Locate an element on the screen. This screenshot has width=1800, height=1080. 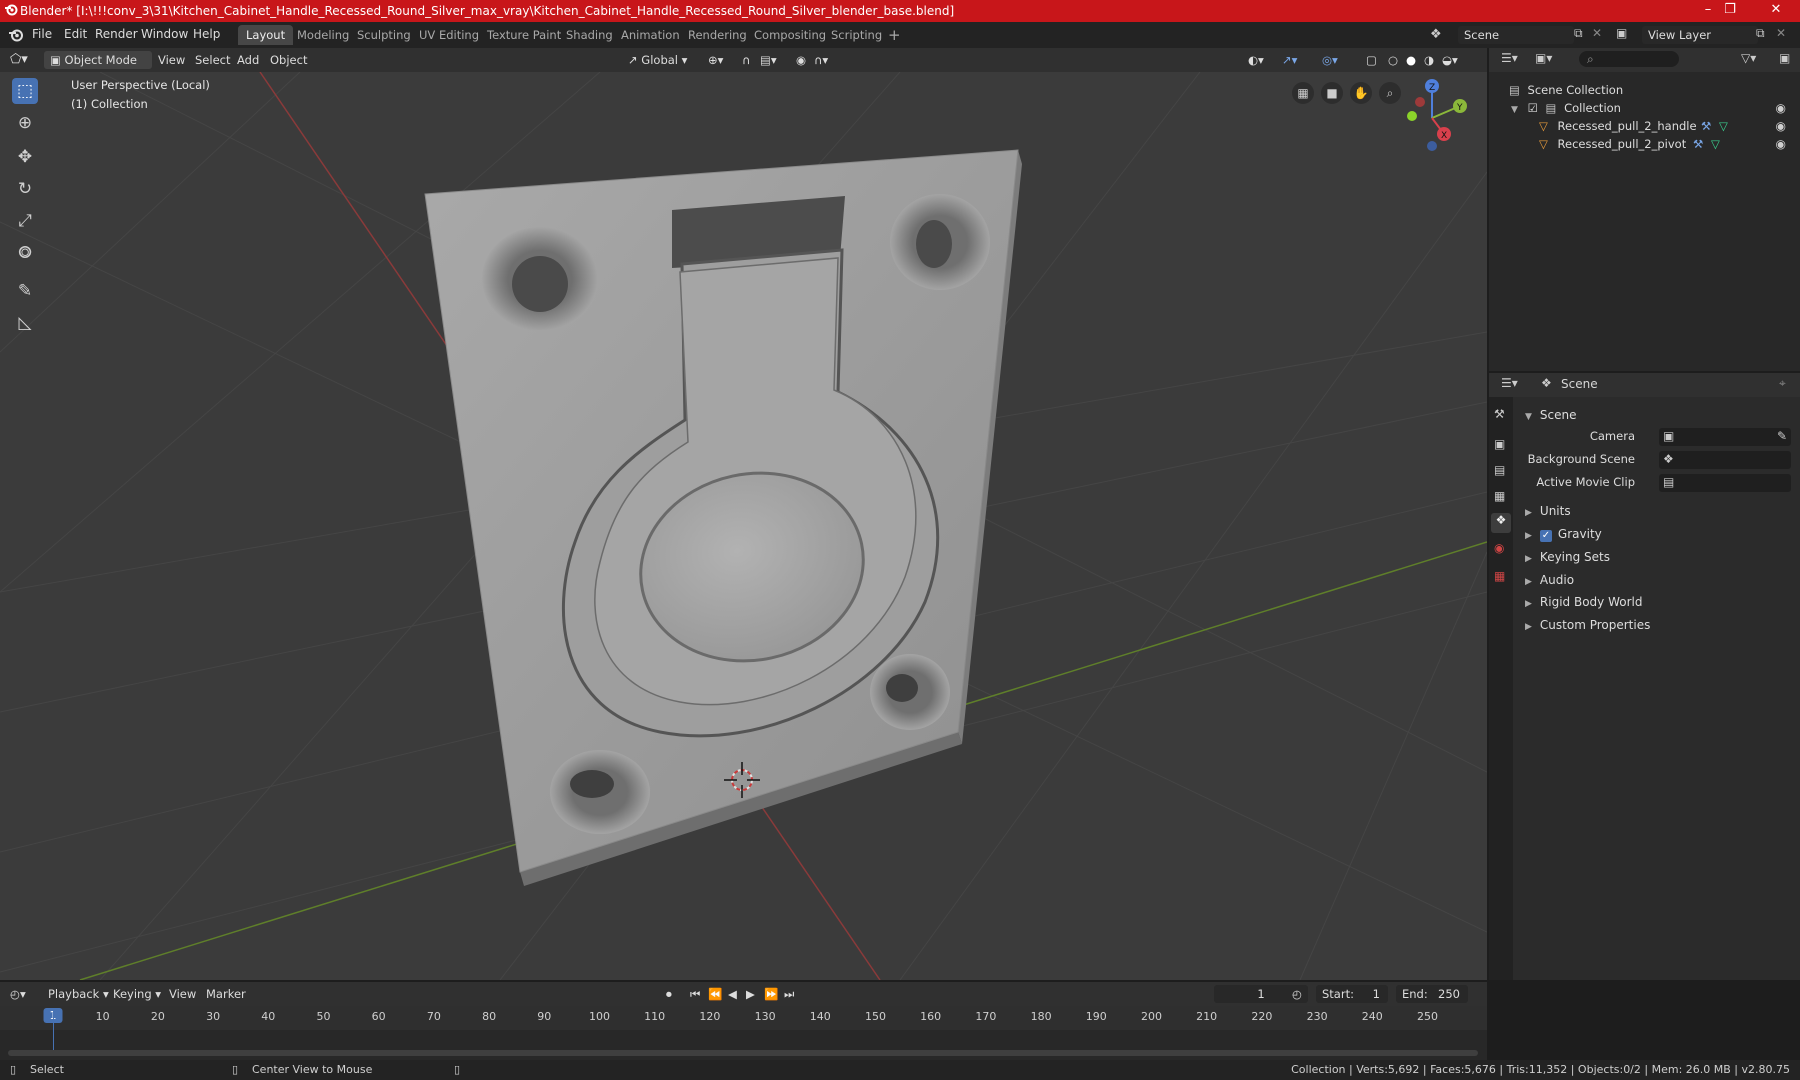
playhead-line is located at coordinates (53, 1030).